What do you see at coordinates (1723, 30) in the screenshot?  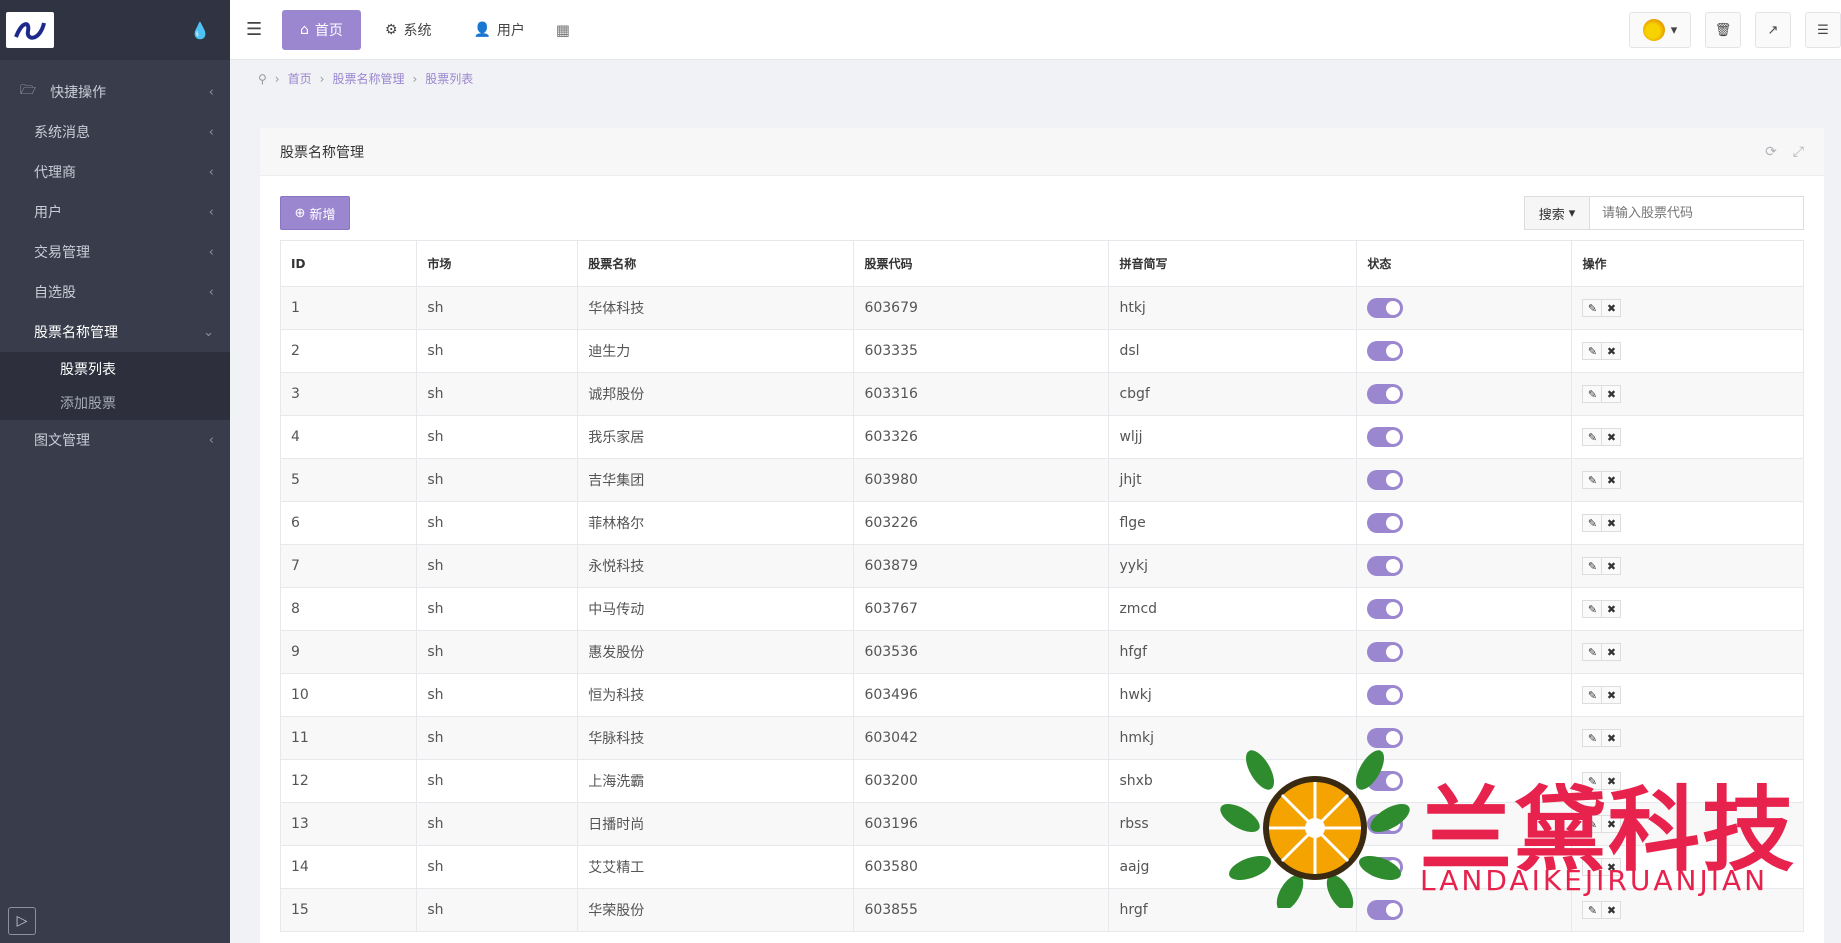 I see `trash-button: 🗑` at bounding box center [1723, 30].